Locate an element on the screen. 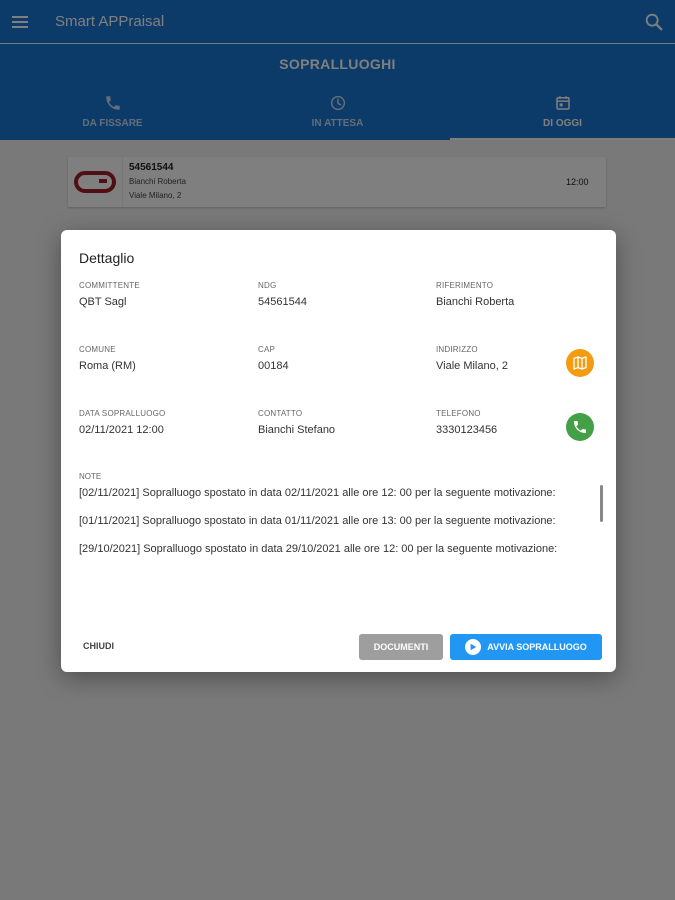 The image size is (675, 900). field-label: RIFERIMENTO is located at coordinates (465, 285).